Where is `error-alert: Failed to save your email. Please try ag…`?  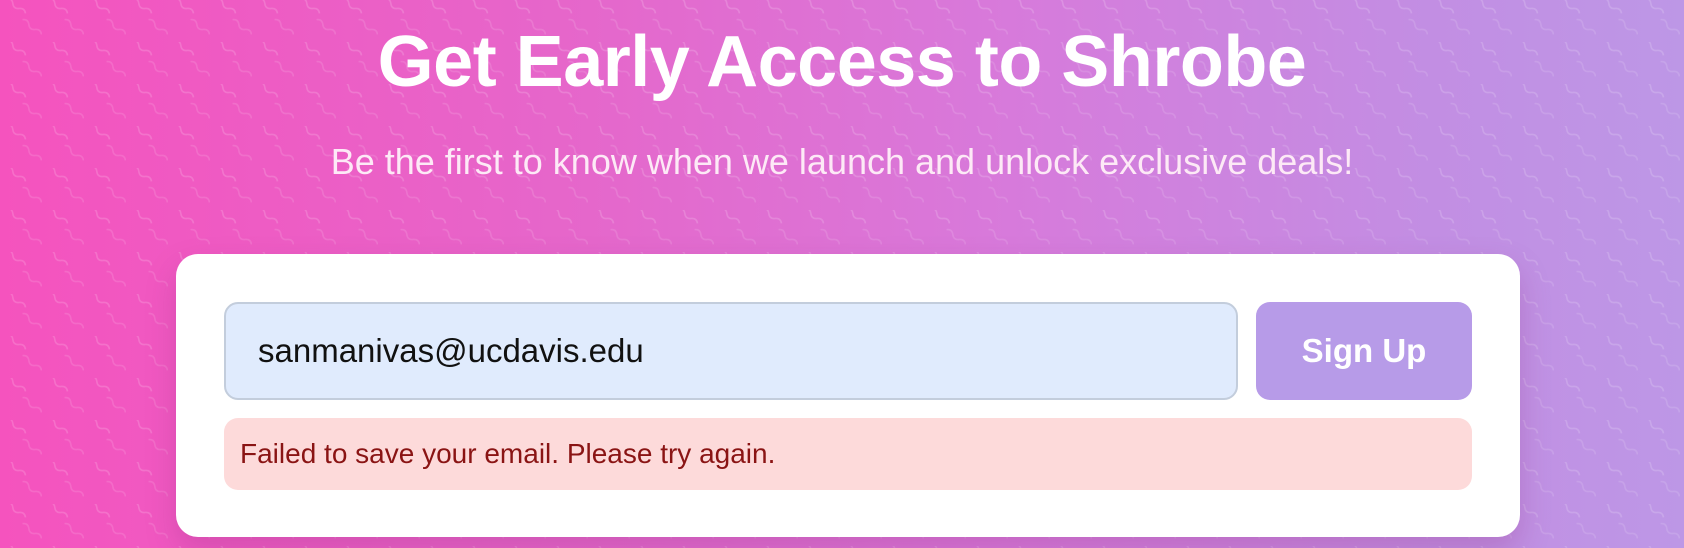 error-alert: Failed to save your email. Please try ag… is located at coordinates (848, 454).